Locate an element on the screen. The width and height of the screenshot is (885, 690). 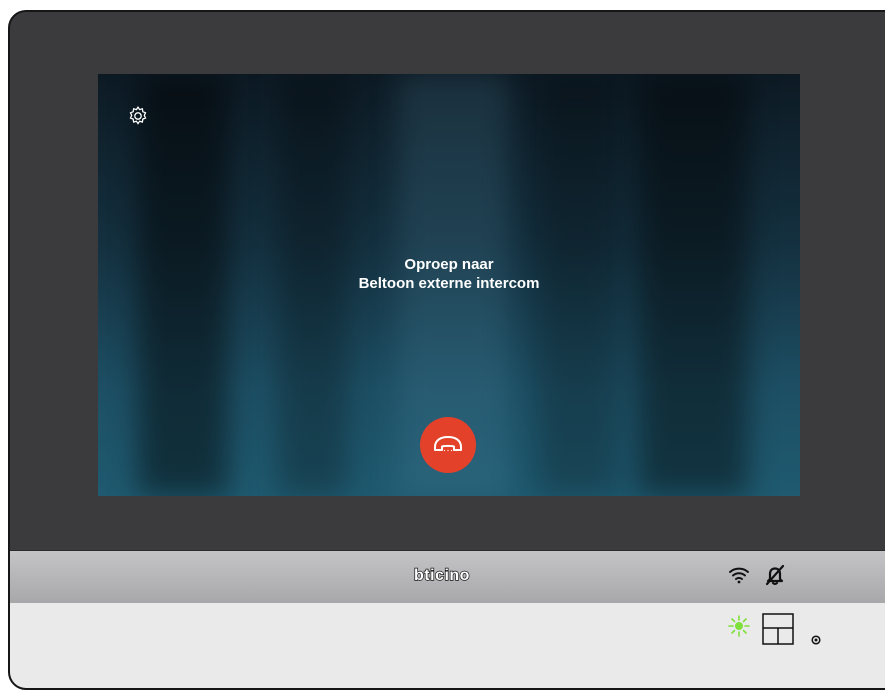
gear-icon is located at coordinates (138, 116).